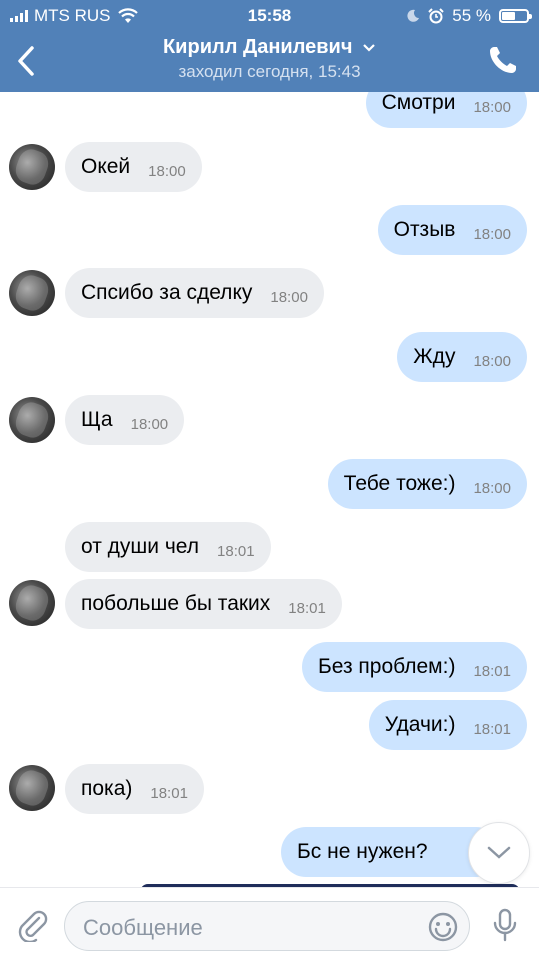 The image size is (539, 961). Describe the element at coordinates (32, 925) in the screenshot. I see `paperclip-icon` at that location.